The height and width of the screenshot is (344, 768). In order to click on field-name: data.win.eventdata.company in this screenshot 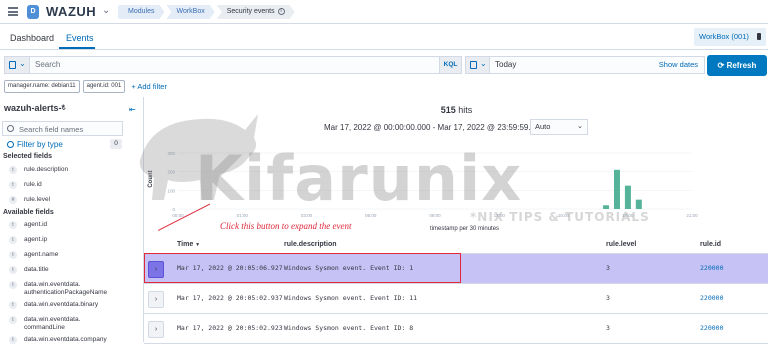, I will do `click(65, 339)`.